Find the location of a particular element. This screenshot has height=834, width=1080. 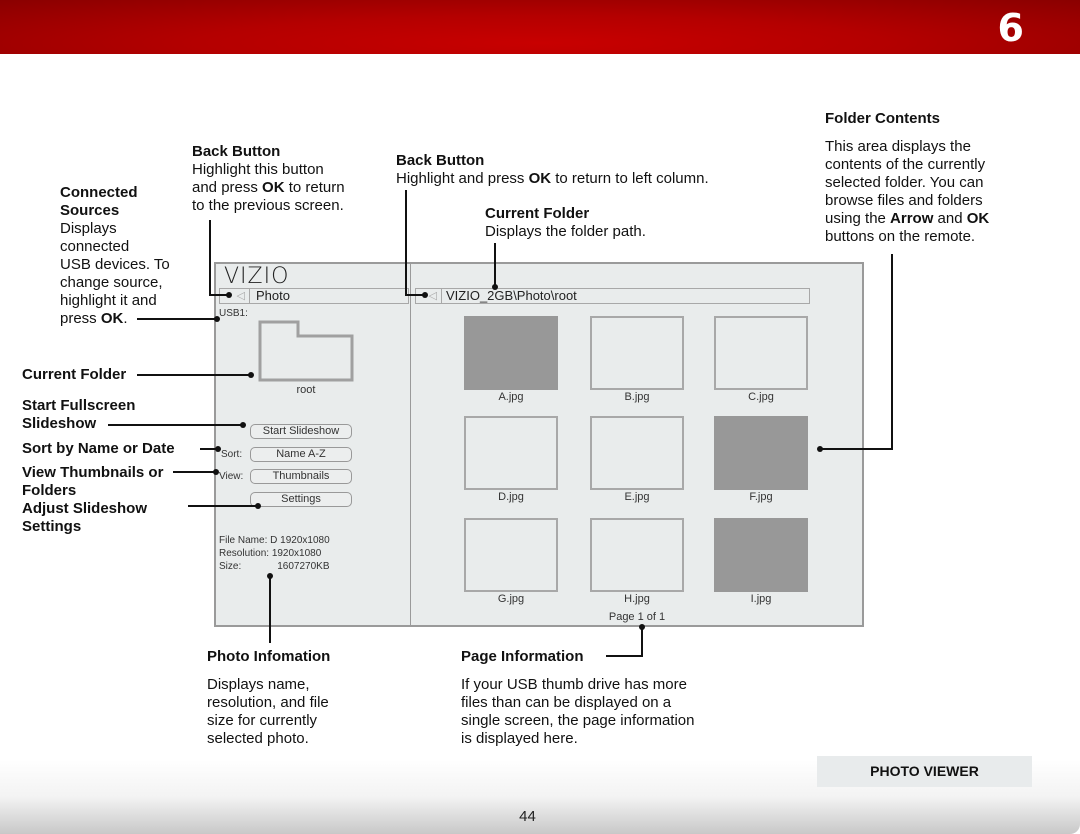

chapter-number: 6 is located at coordinates (1010, 28).